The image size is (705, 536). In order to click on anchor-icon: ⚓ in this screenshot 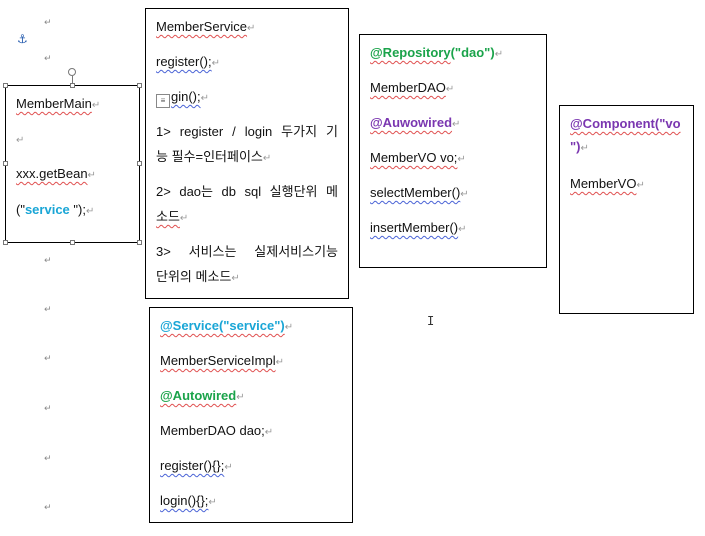, I will do `click(22, 39)`.